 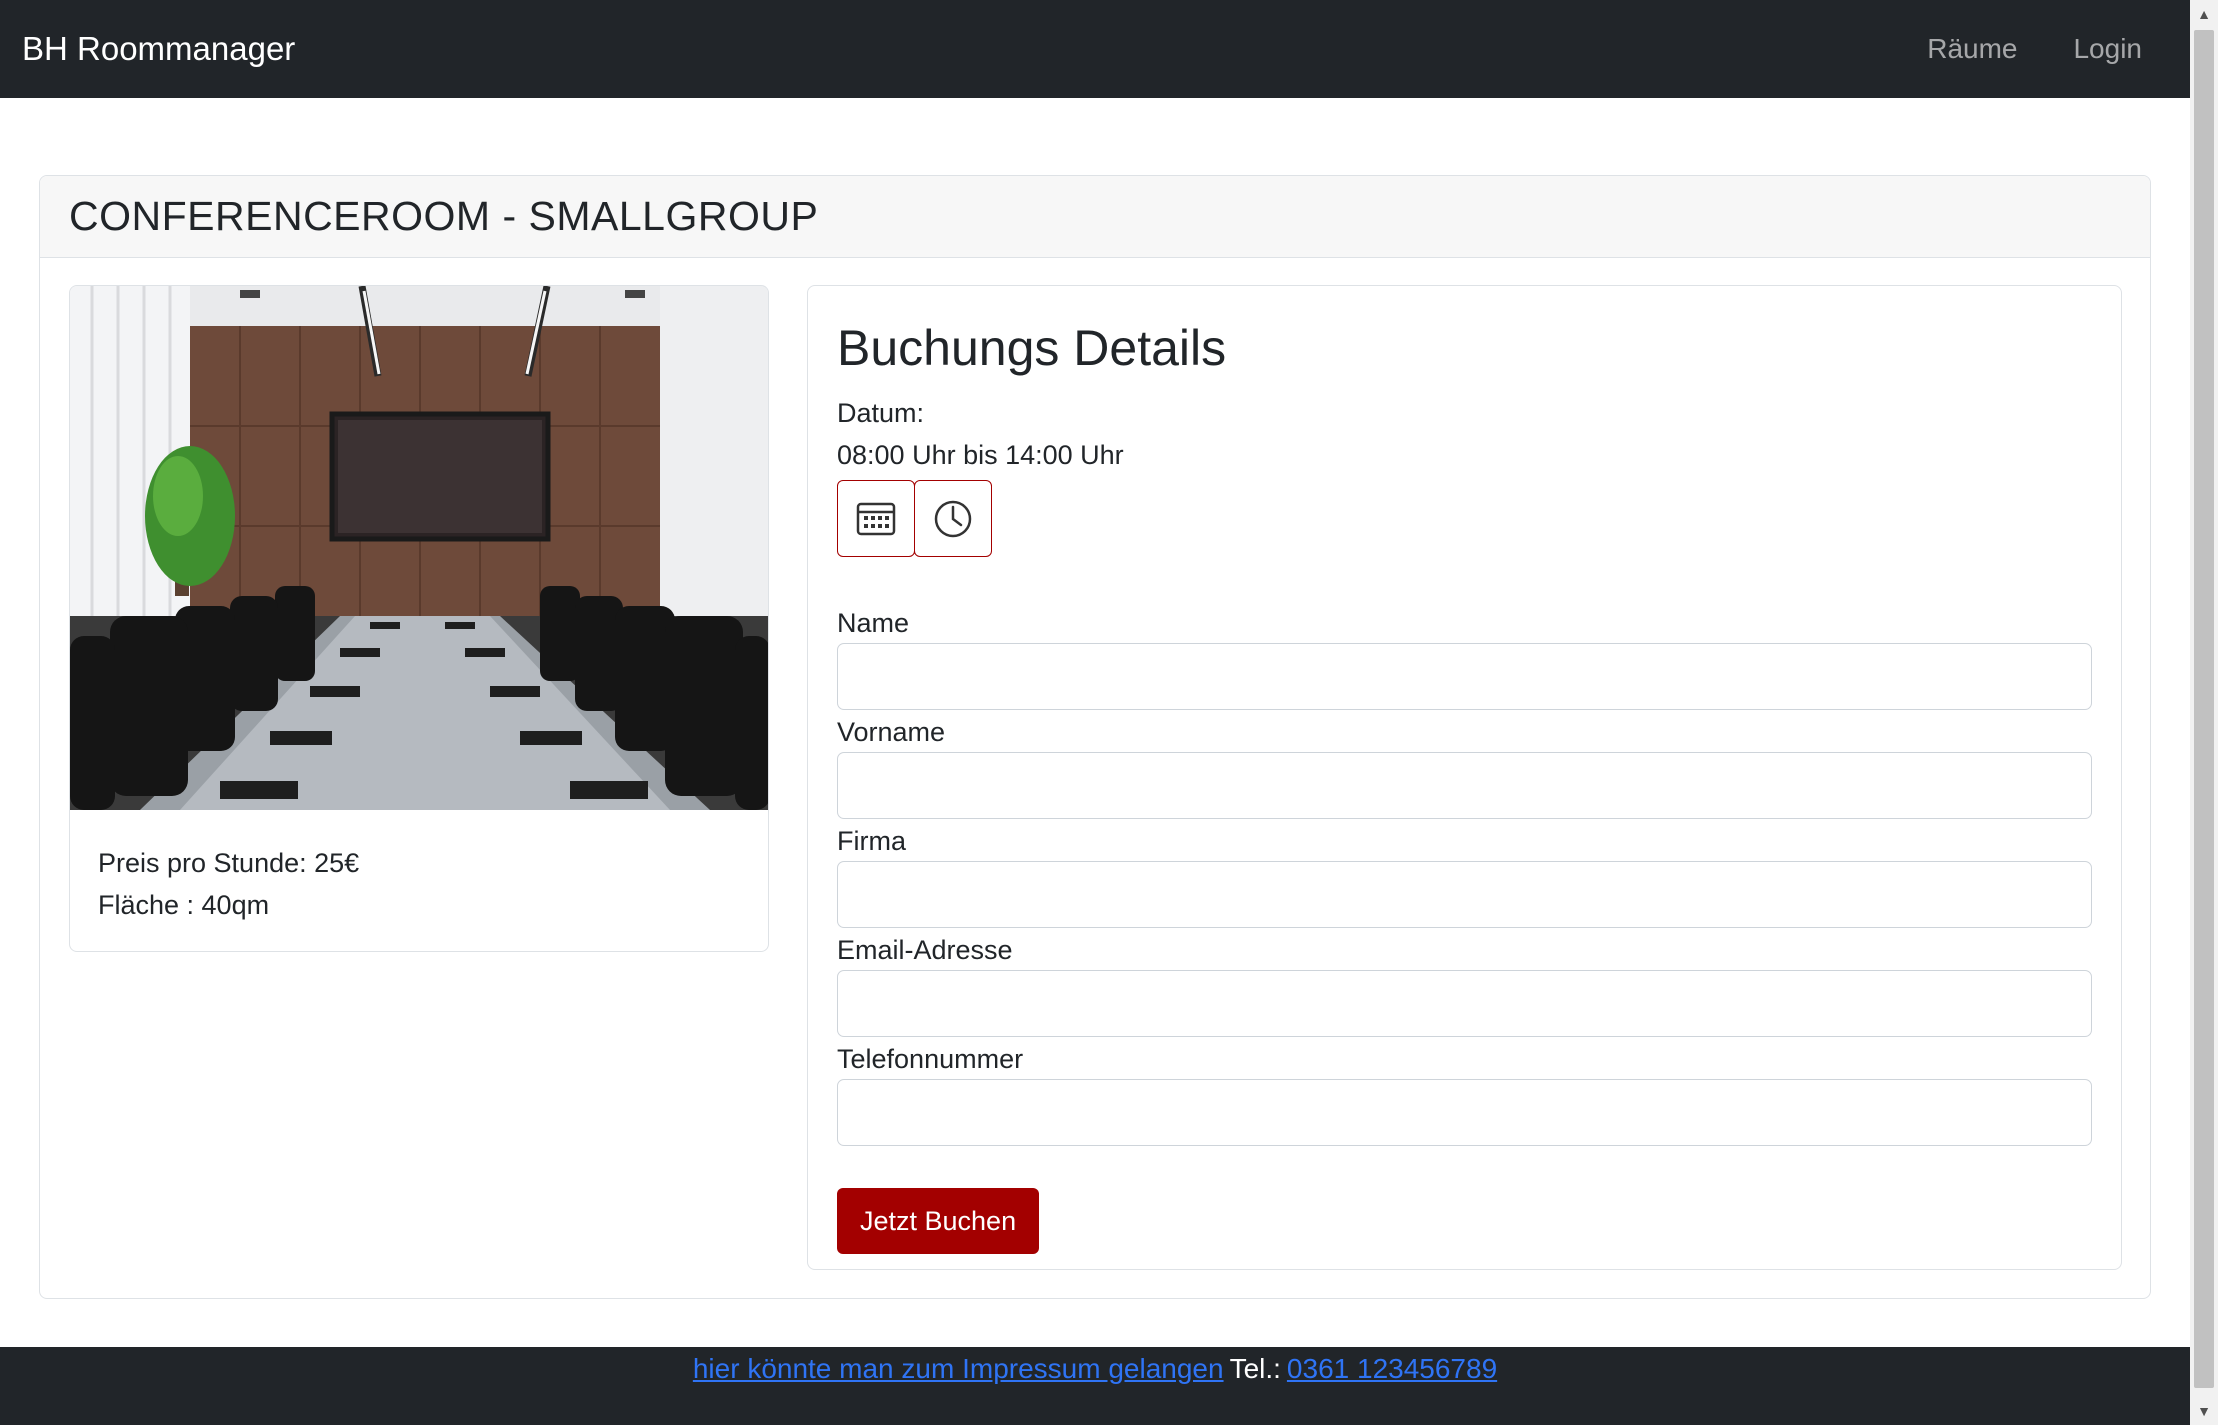 What do you see at coordinates (1972, 49) in the screenshot?
I see `nav-link-raeume: Räume` at bounding box center [1972, 49].